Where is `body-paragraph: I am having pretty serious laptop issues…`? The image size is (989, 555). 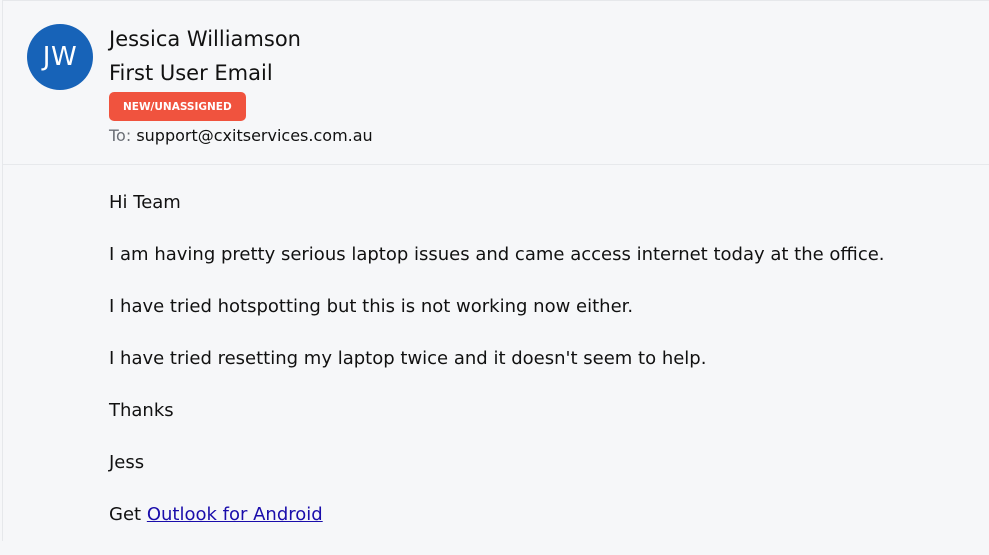 body-paragraph: I am having pretty serious laptop issues… is located at coordinates (497, 254).